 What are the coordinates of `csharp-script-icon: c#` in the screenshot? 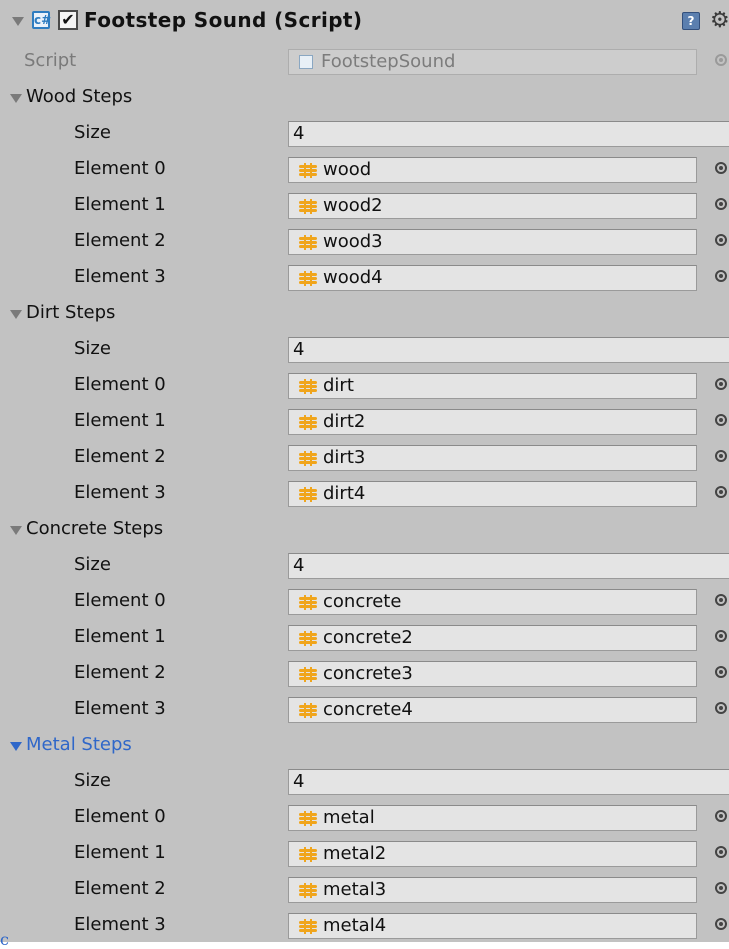 It's located at (42, 20).